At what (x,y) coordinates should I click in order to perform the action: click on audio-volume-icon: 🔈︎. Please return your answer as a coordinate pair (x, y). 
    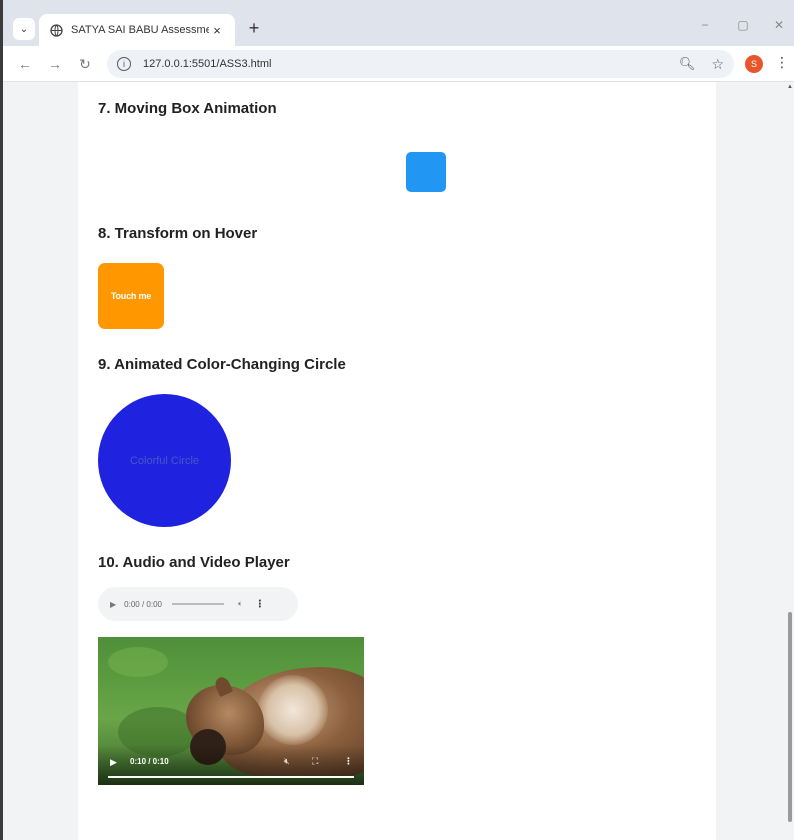
    Looking at the image, I should click on (240, 604).